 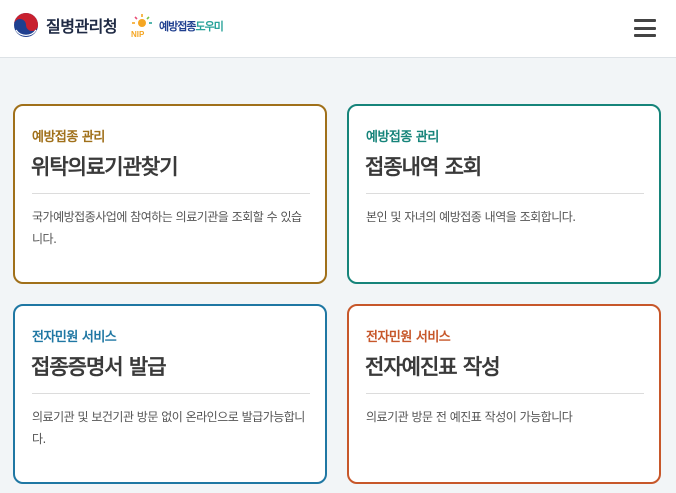 I want to click on nip-sun-icon: NIP, so click(x=141, y=26).